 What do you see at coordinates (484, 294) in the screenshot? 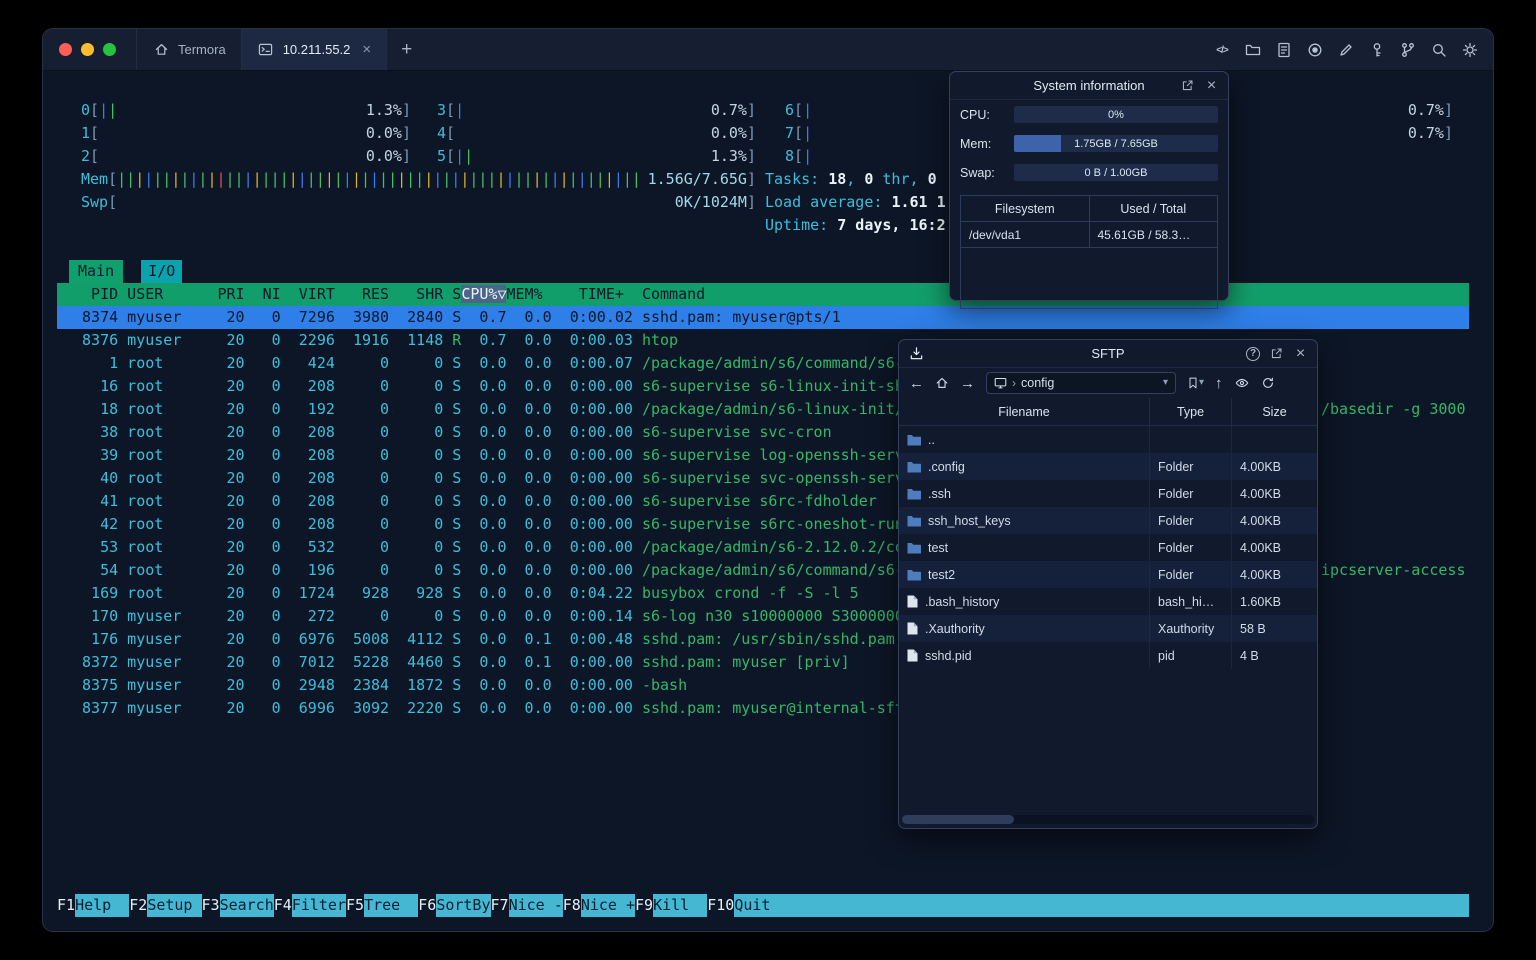
I see `sort-column-cpu: CPU%▽` at bounding box center [484, 294].